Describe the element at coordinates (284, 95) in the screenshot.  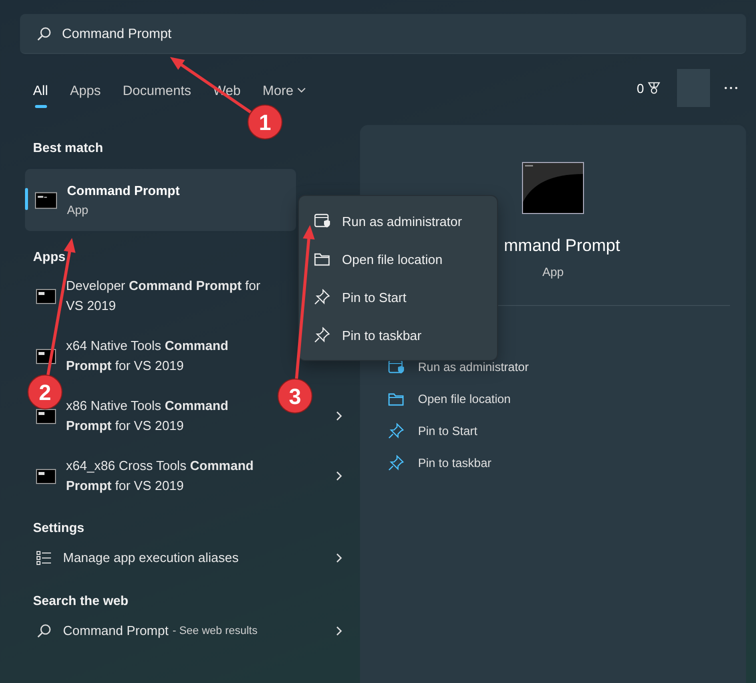
I see `filter-tab: More` at that location.